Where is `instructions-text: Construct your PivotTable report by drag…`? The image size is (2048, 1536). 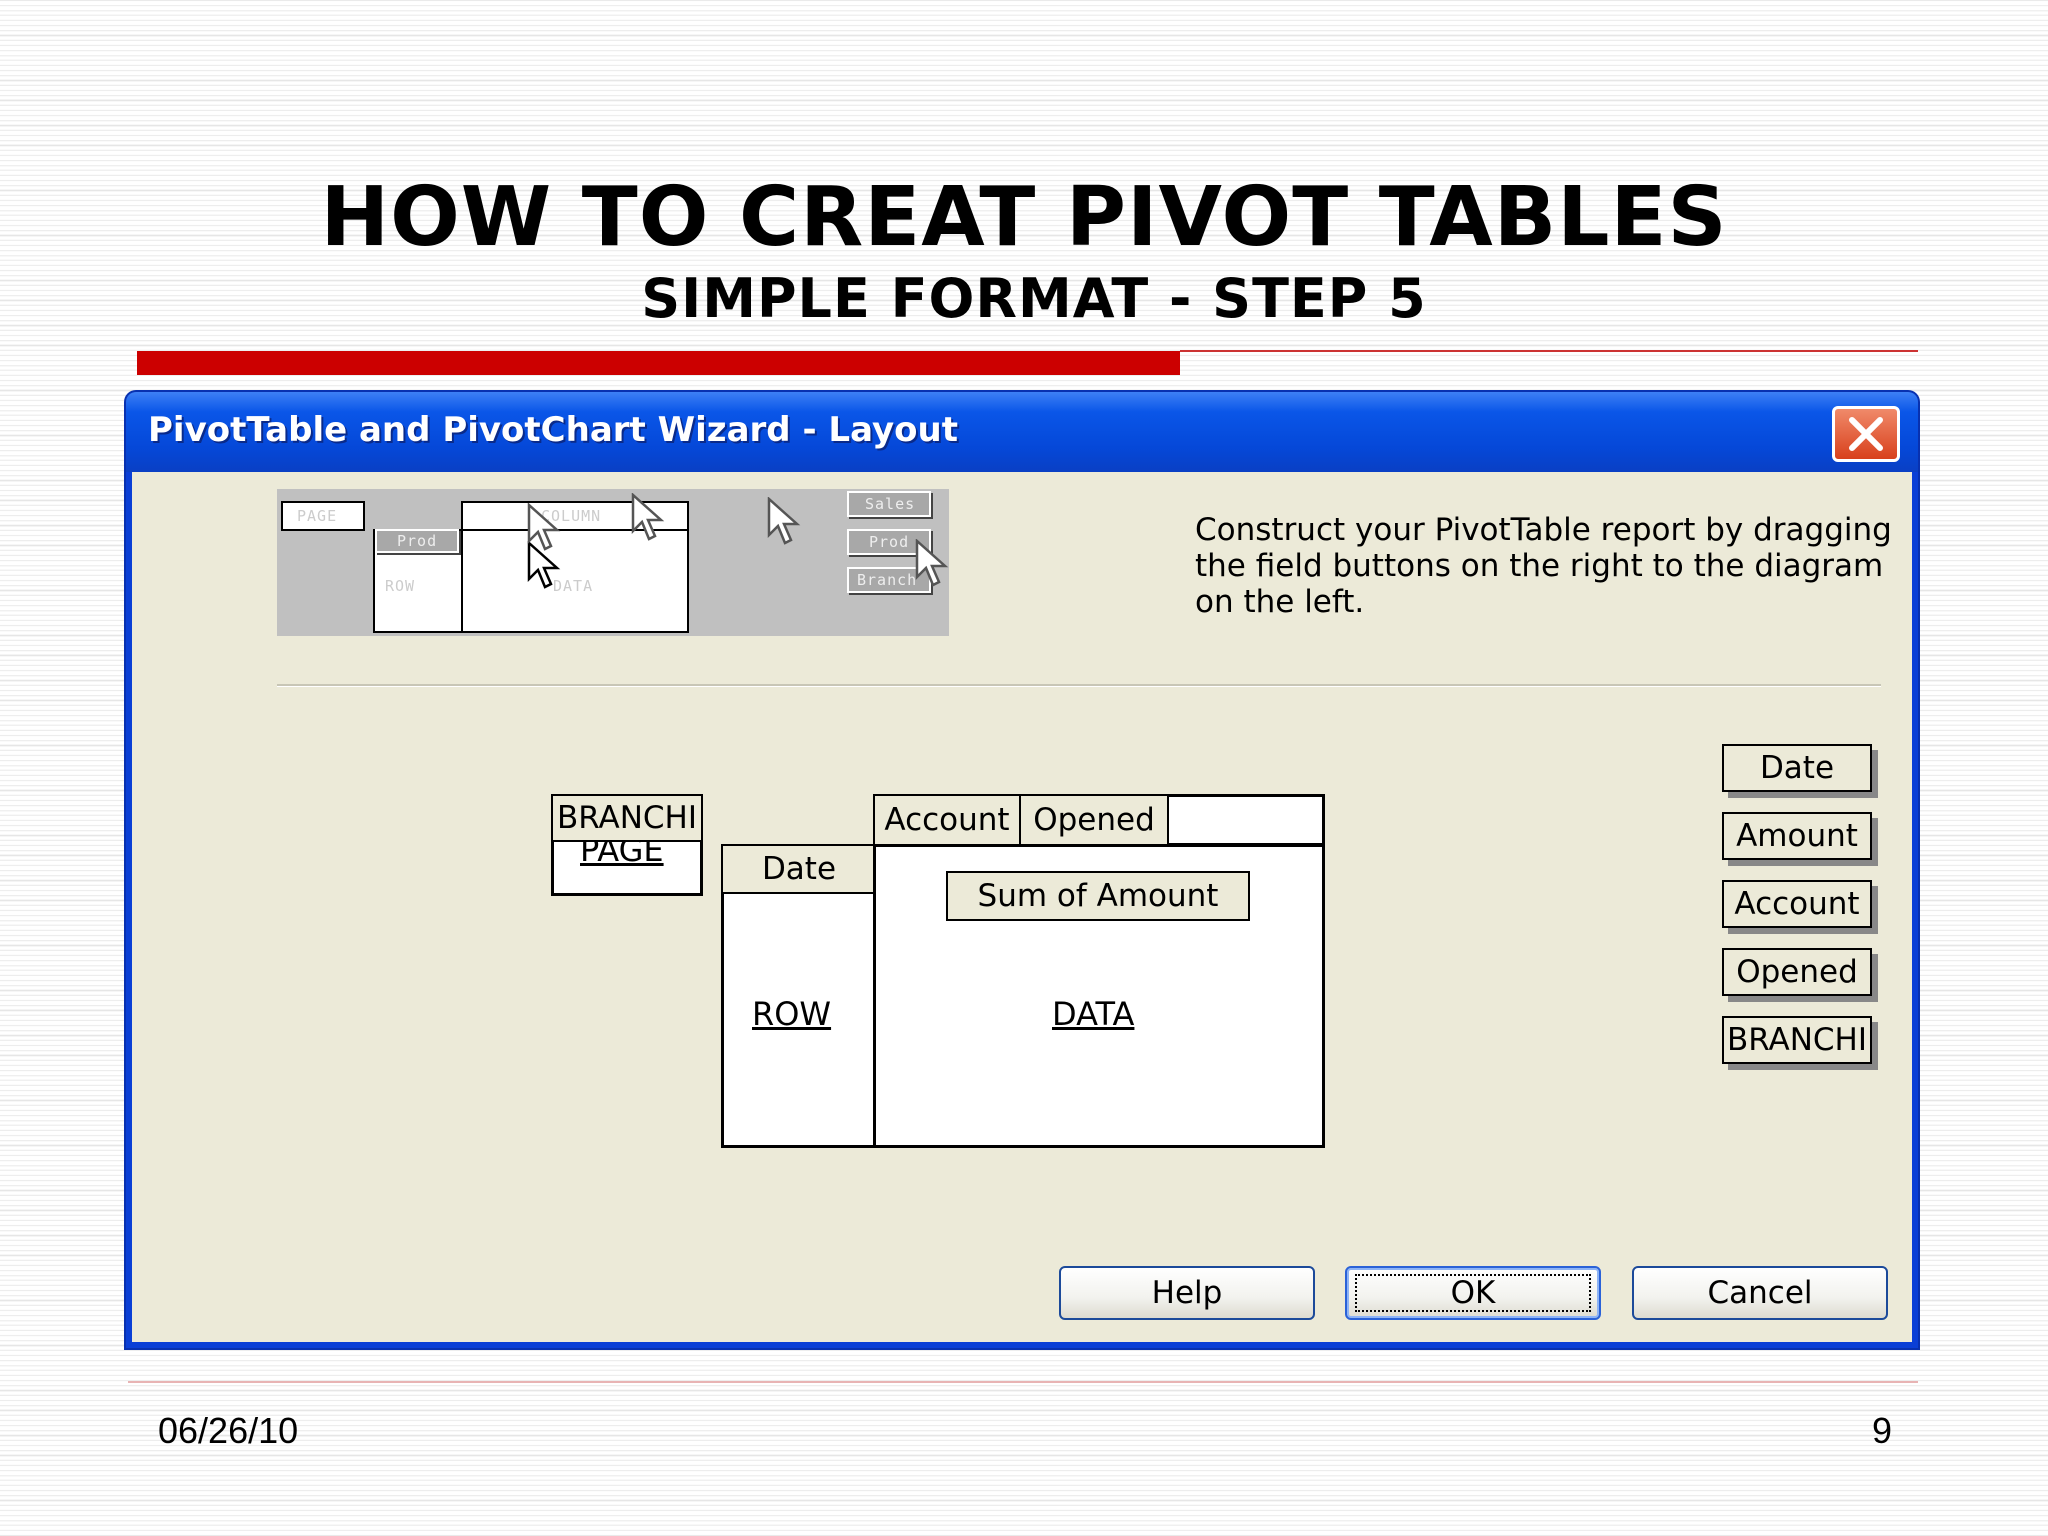 instructions-text: Construct your PivotTable report by drag… is located at coordinates (1543, 566).